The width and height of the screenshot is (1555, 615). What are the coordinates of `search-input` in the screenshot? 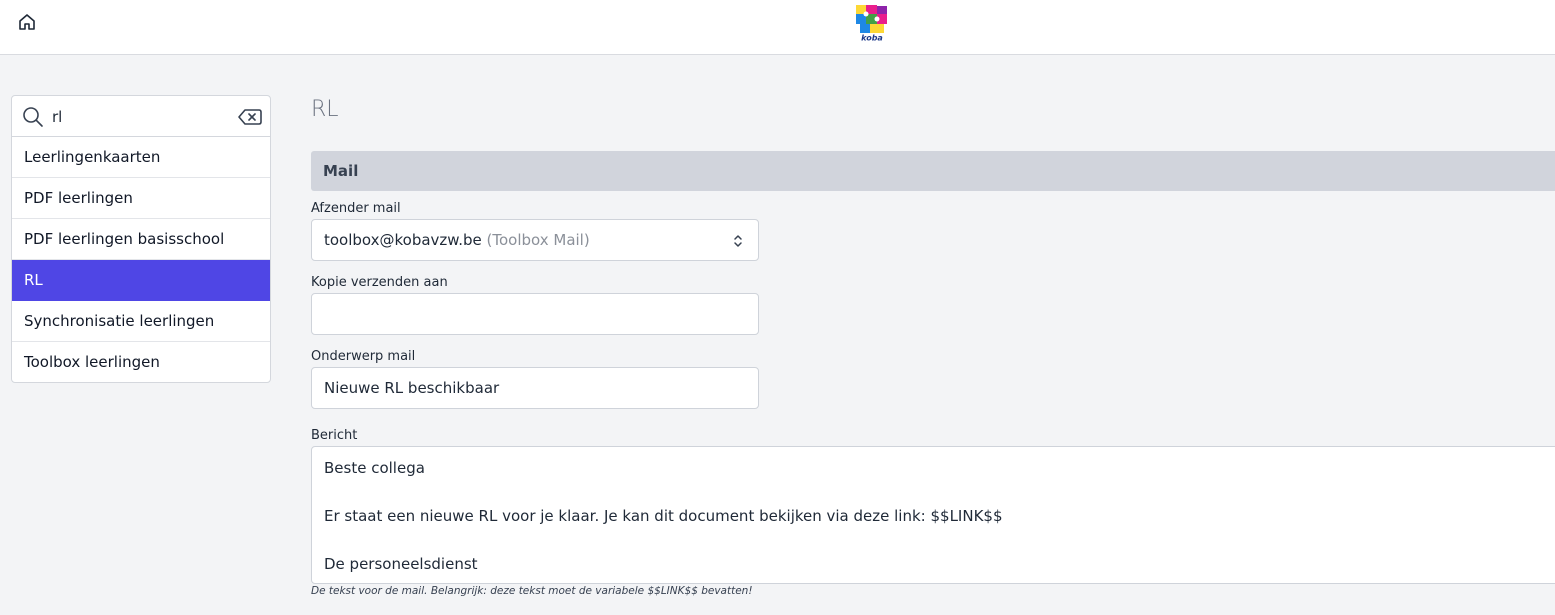 It's located at (142, 117).